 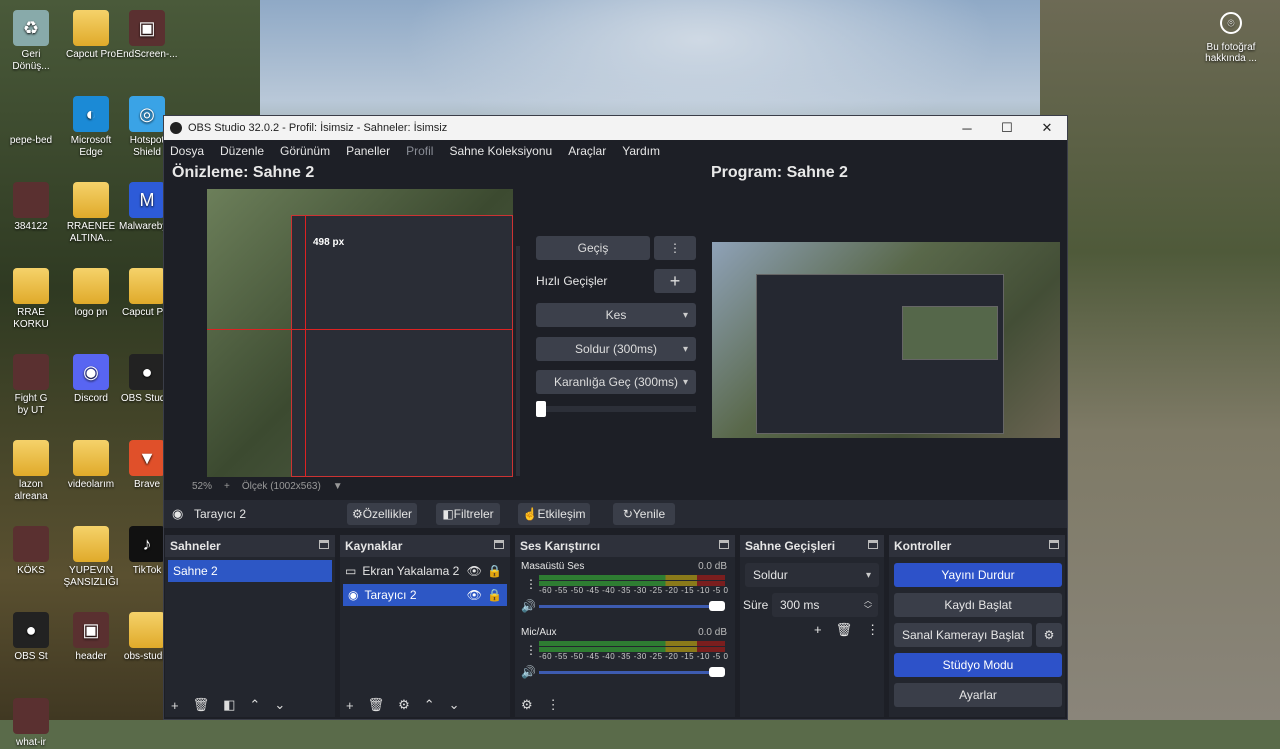 What do you see at coordinates (685, 382) in the screenshot?
I see `chevron-down-icon: ▾` at bounding box center [685, 382].